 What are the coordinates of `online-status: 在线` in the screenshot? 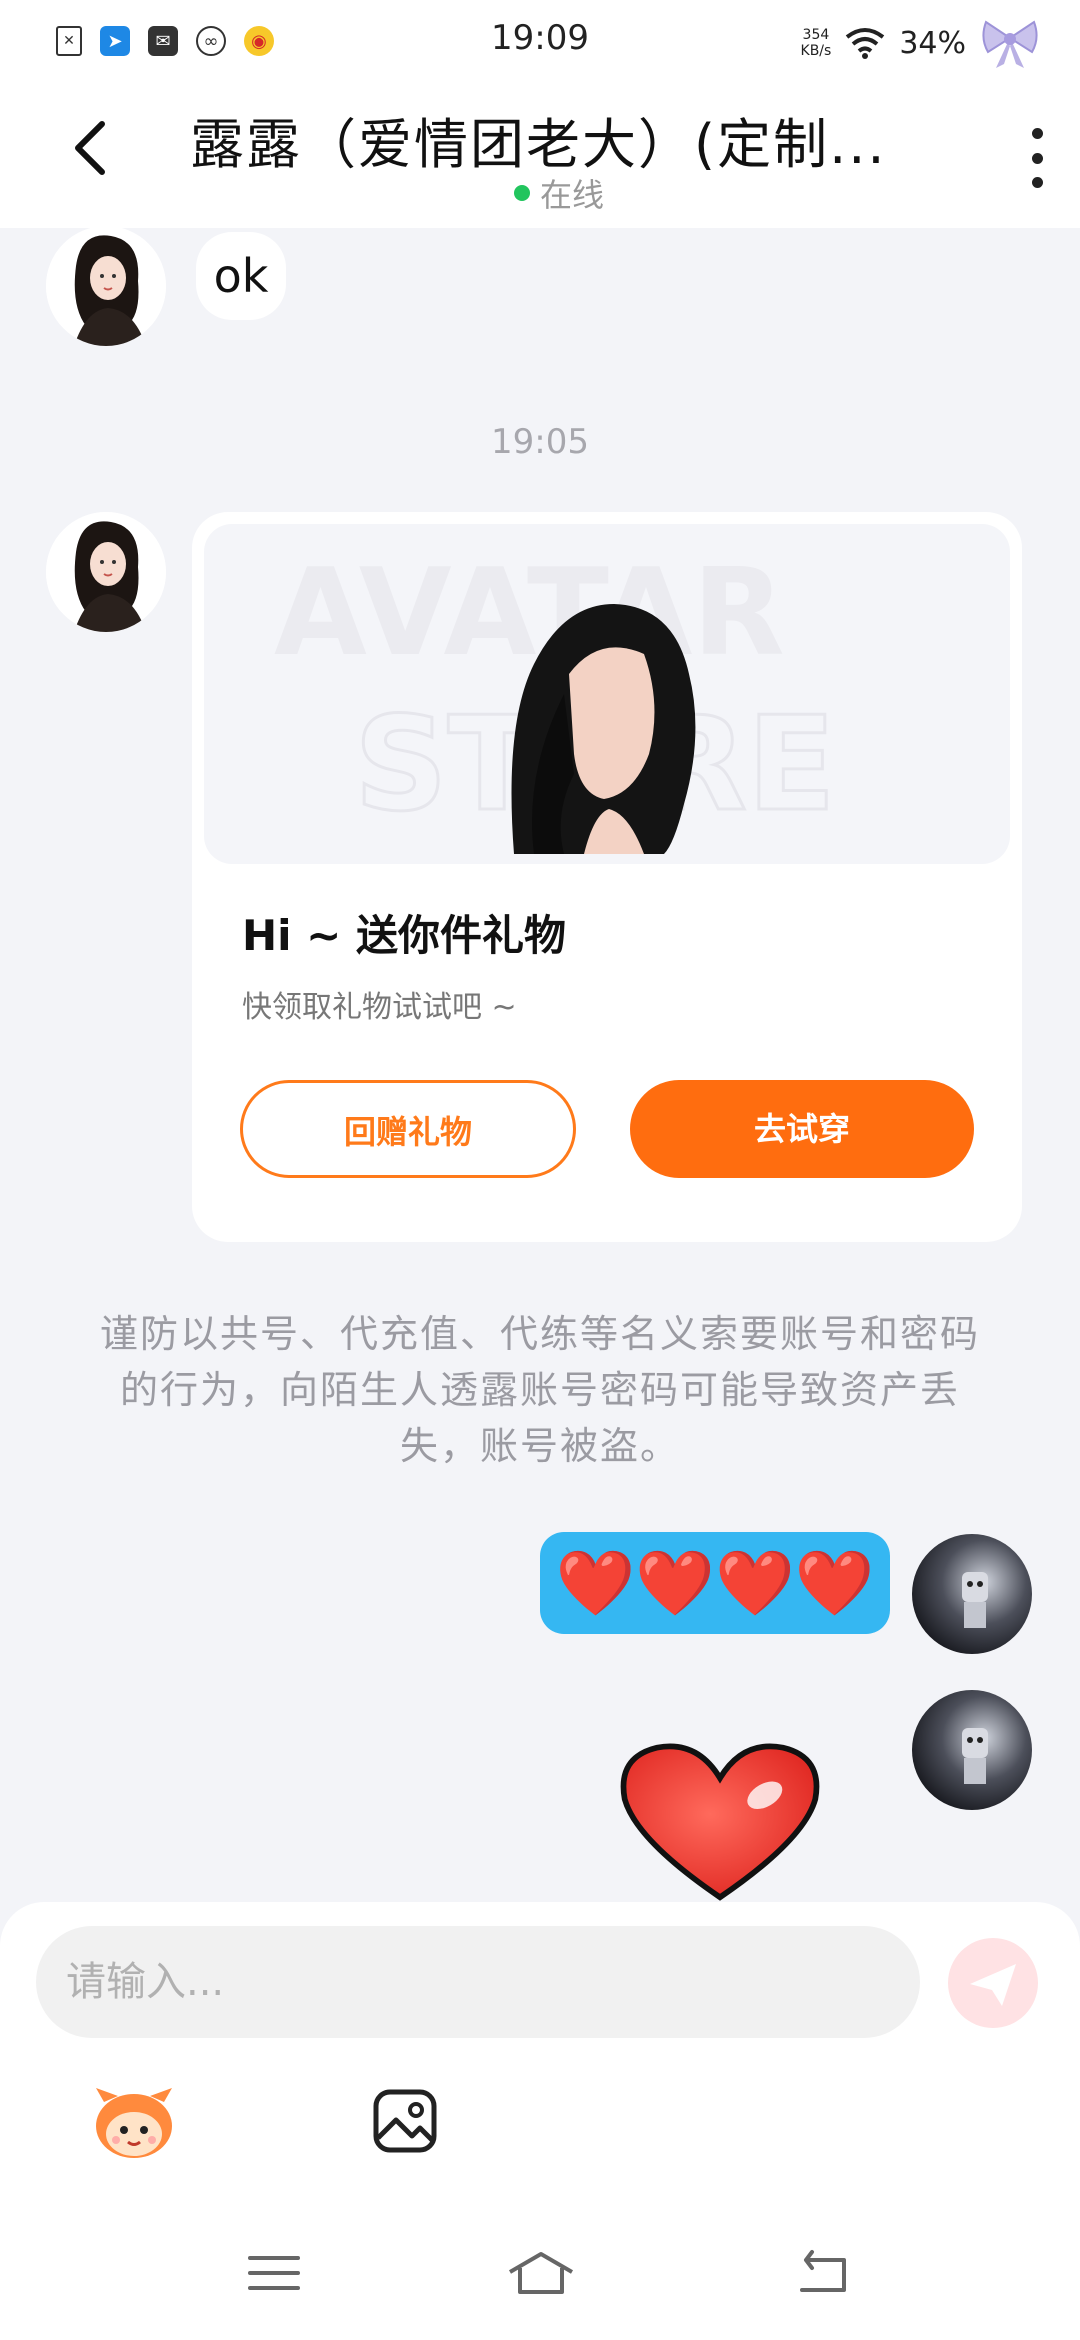 It's located at (559, 193).